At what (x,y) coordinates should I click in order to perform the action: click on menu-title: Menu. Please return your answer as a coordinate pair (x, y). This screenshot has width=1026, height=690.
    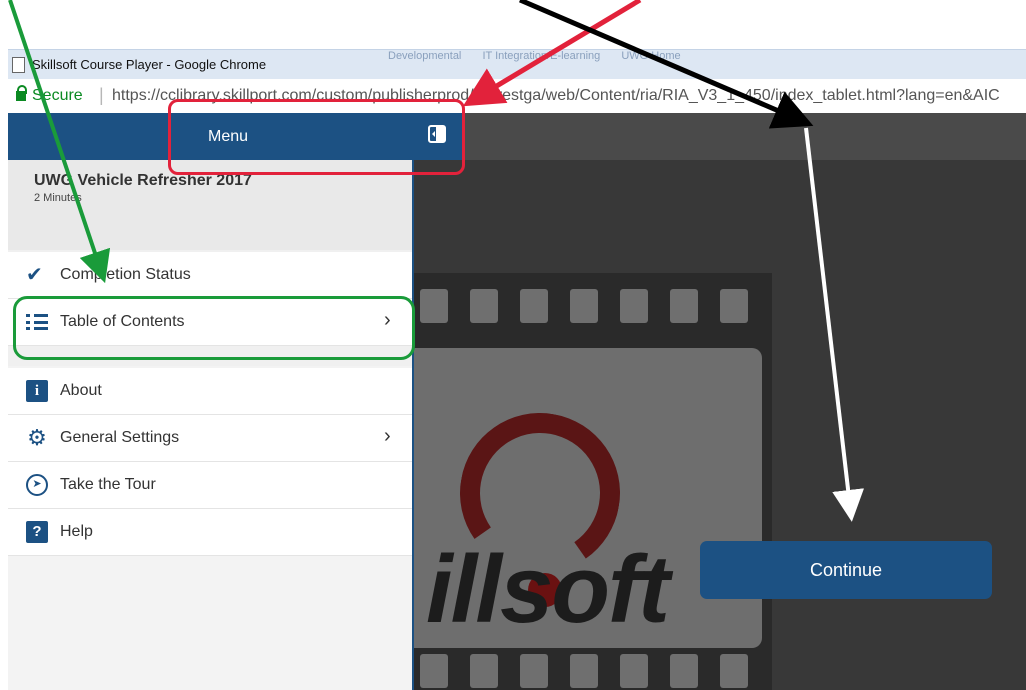
    Looking at the image, I should click on (228, 136).